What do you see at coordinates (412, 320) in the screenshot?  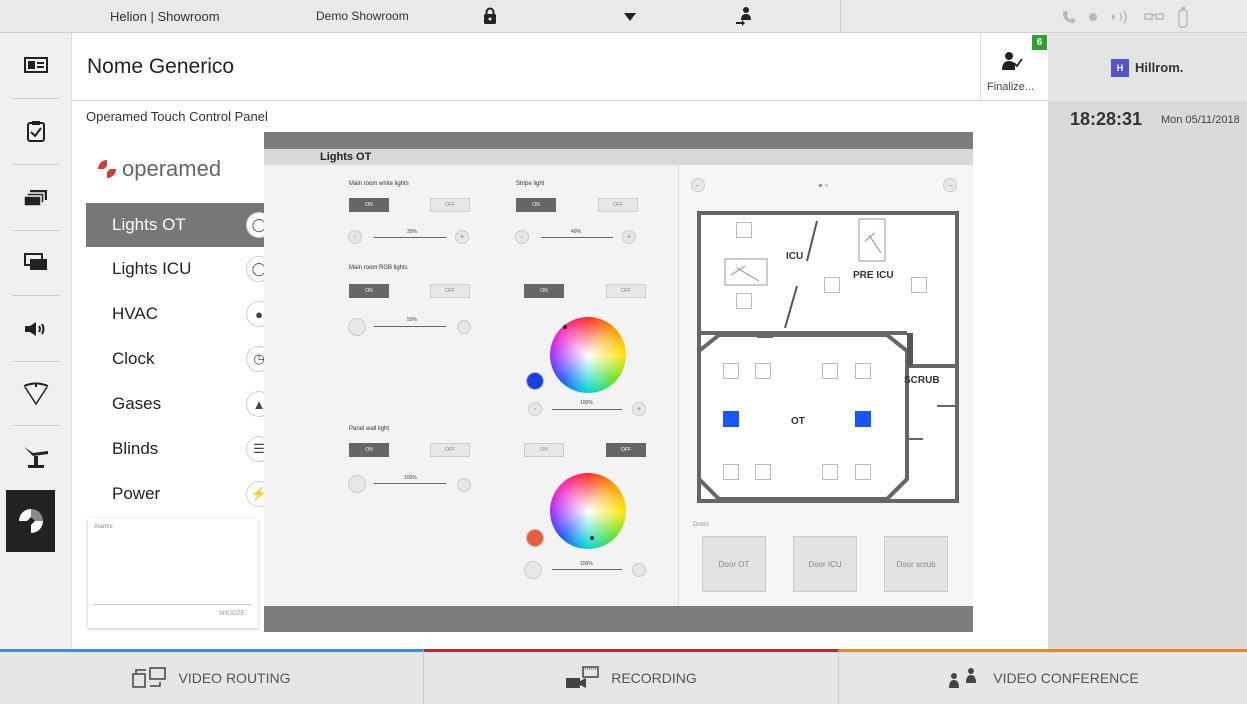 I see `rgb-level: 50%` at bounding box center [412, 320].